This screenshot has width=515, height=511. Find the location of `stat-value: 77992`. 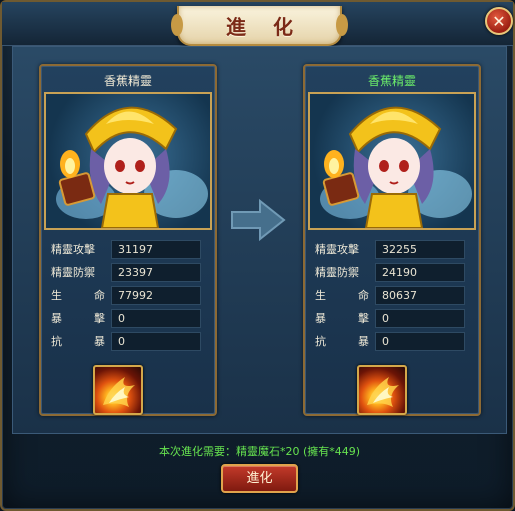

stat-value: 77992 is located at coordinates (156, 295).